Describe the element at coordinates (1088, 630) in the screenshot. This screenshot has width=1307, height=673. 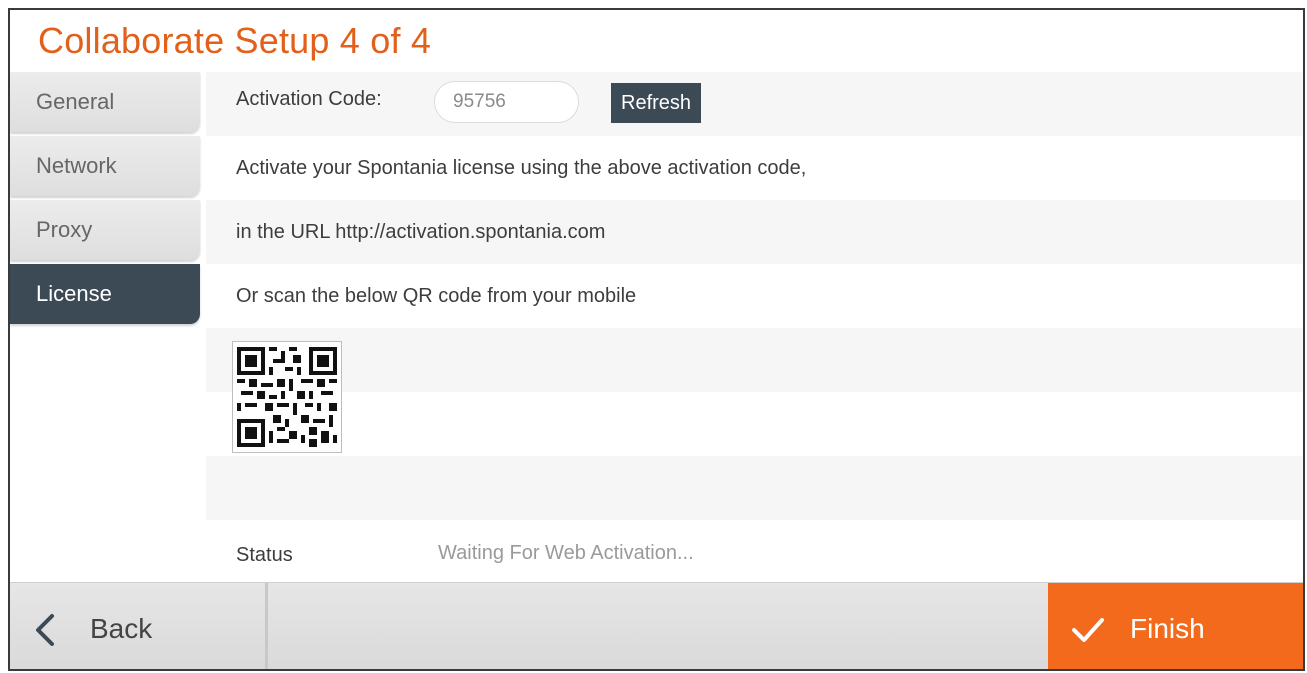
I see `checkmark-icon` at that location.